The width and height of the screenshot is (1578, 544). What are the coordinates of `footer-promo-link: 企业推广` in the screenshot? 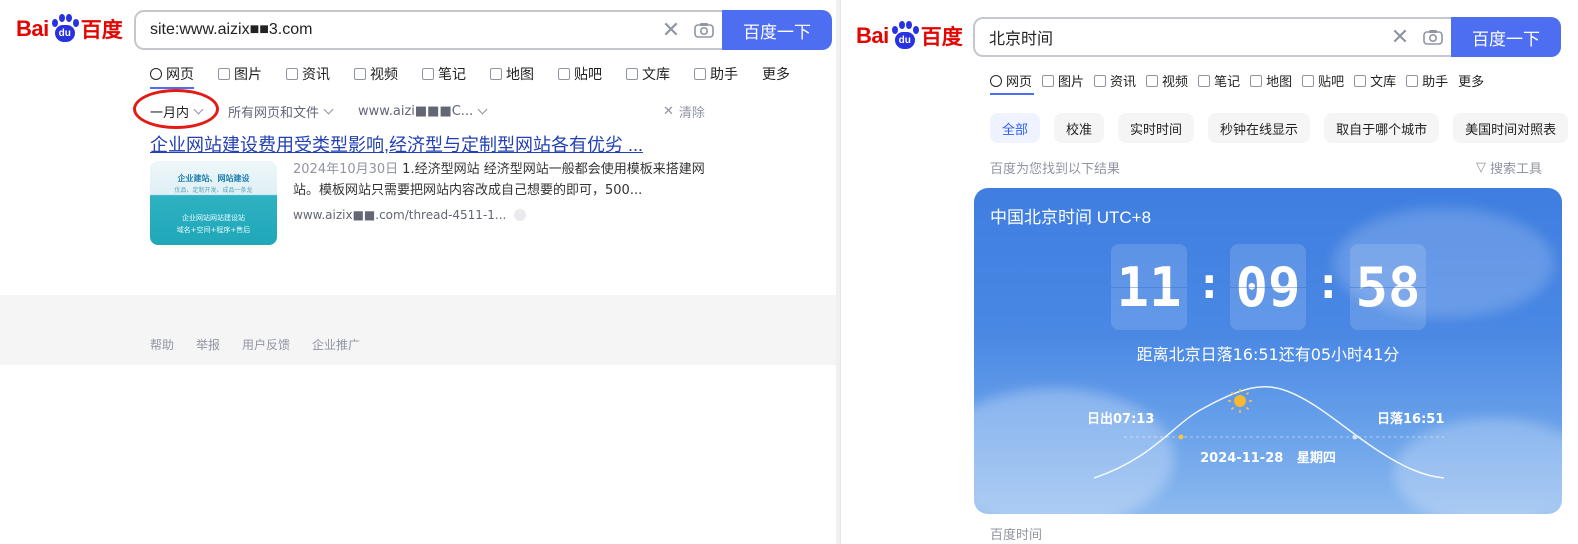 It's located at (336, 344).